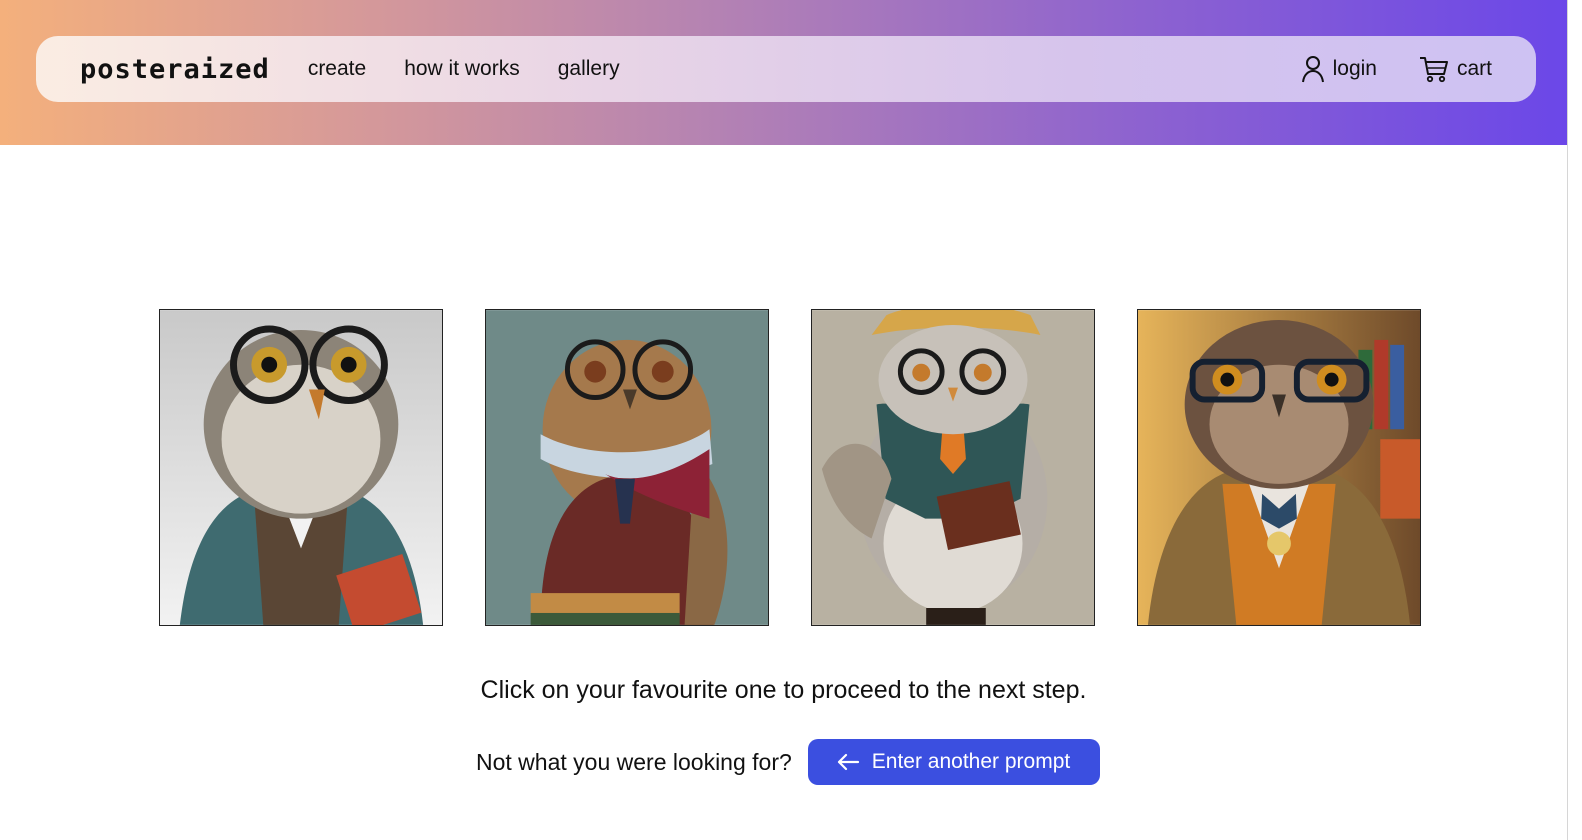  What do you see at coordinates (175, 69) in the screenshot?
I see `logo: posteraized` at bounding box center [175, 69].